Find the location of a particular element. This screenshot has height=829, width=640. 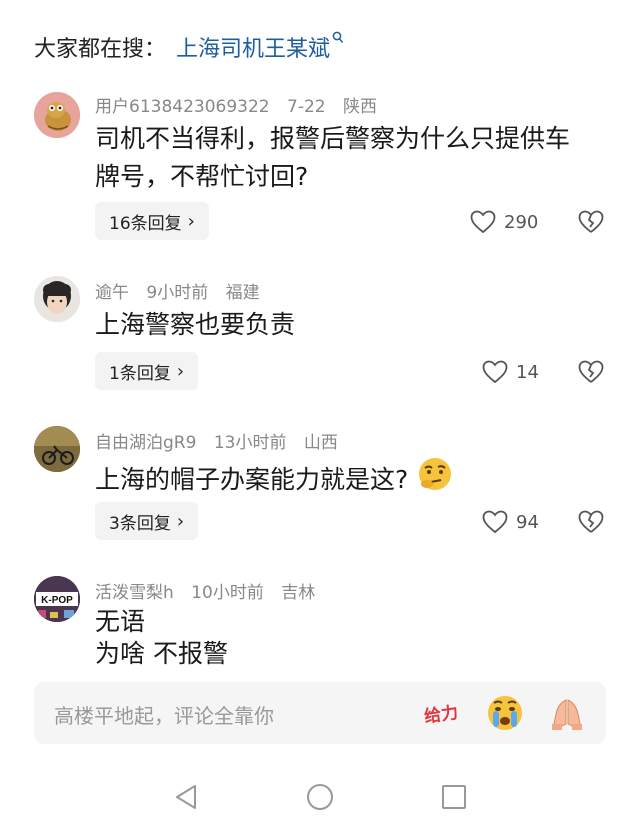

comment-location: 陕西 is located at coordinates (360, 107).